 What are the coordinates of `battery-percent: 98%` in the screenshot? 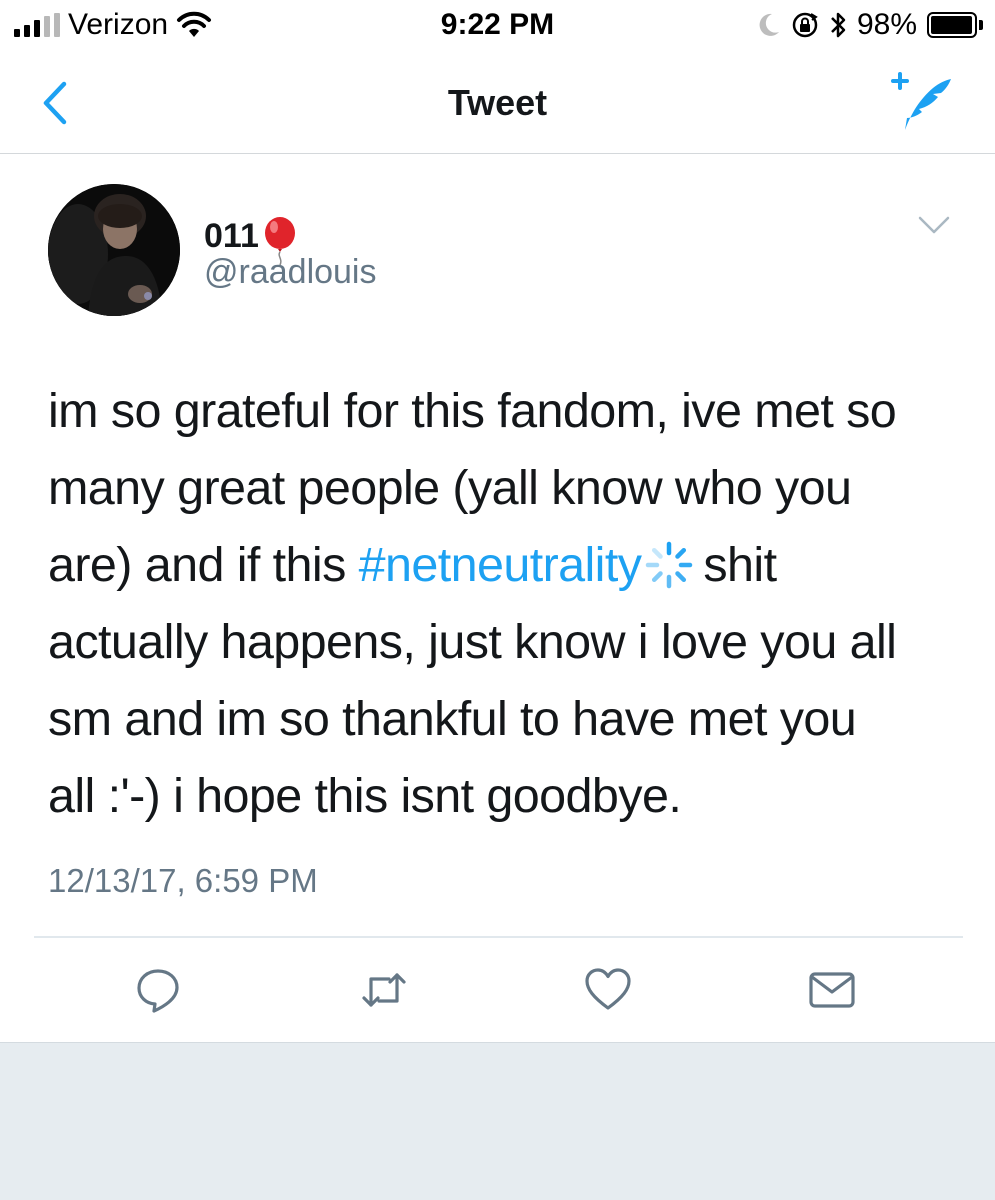 It's located at (886, 24).